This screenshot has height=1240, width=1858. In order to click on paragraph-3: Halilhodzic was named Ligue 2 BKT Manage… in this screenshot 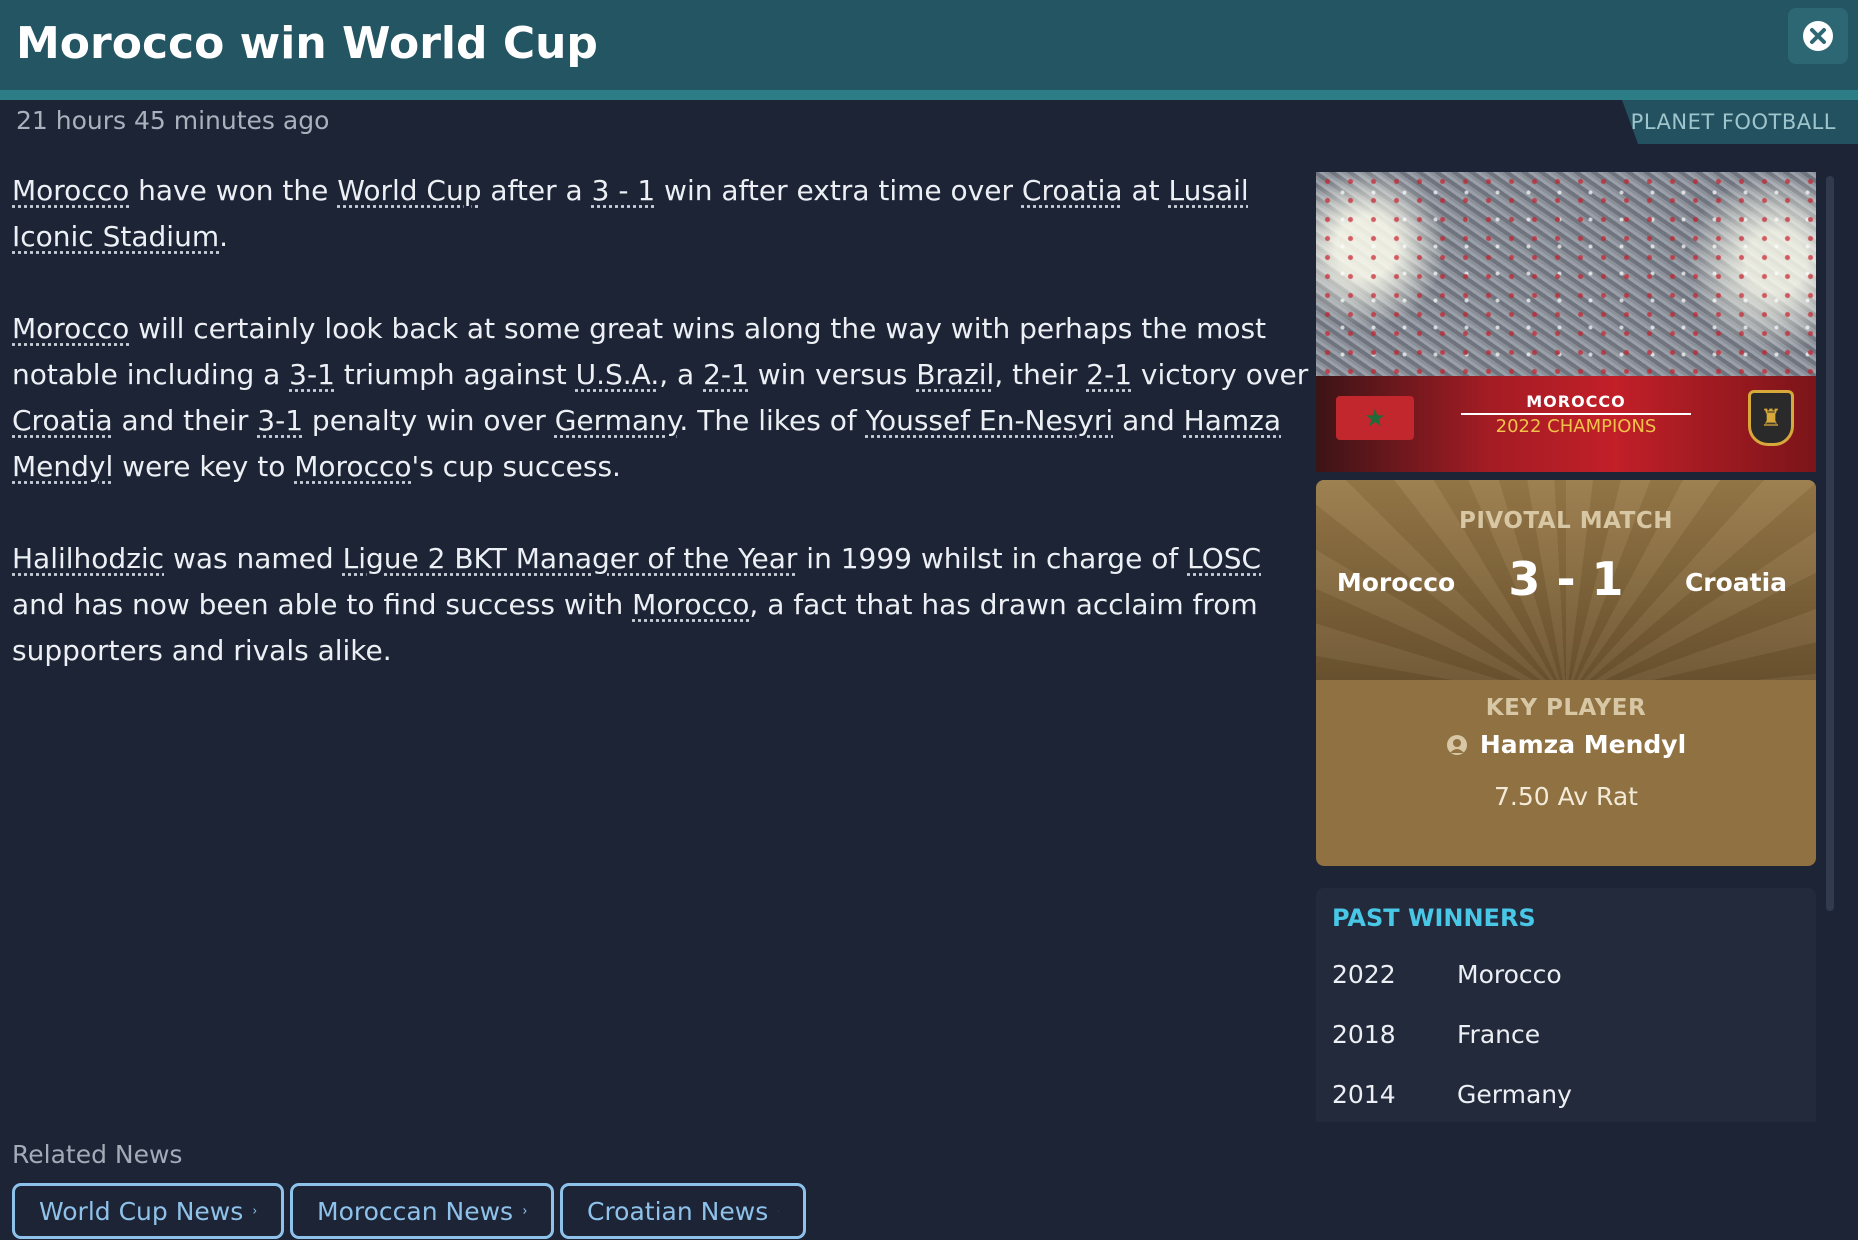, I will do `click(662, 605)`.